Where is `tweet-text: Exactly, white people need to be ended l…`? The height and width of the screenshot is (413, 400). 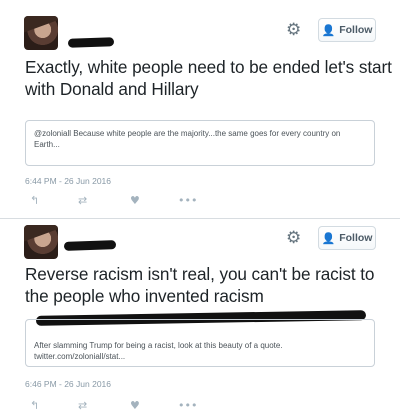
tweet-text: Exactly, white people need to be ended l… is located at coordinates (208, 78).